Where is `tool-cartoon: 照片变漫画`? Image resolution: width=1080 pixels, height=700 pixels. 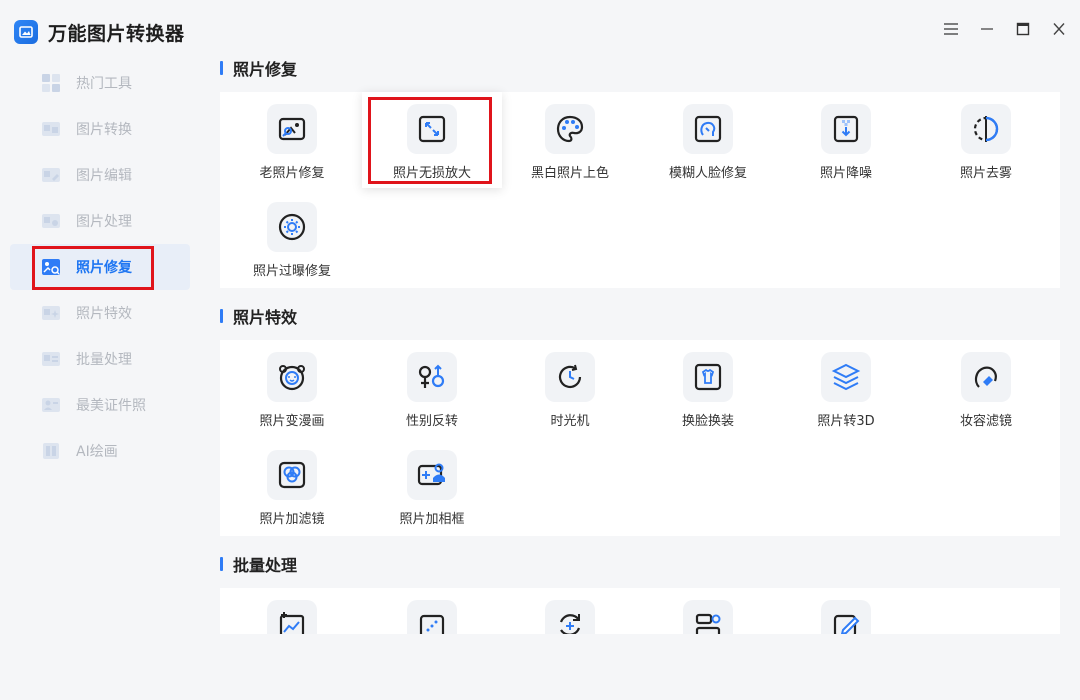
tool-cartoon: 照片变漫画 is located at coordinates (292, 388).